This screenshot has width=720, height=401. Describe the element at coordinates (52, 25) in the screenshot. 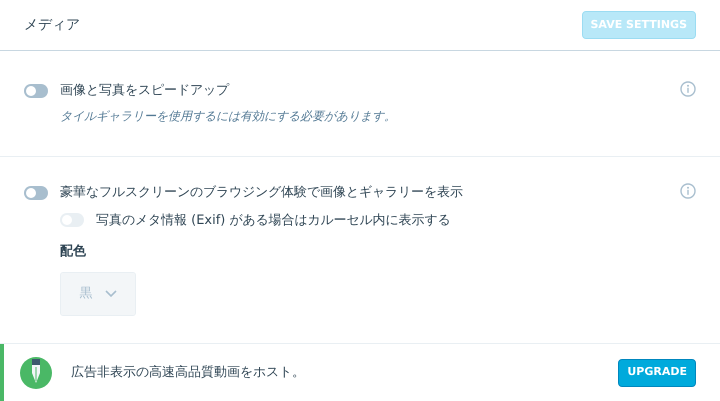

I see `page-title: メディア` at that location.